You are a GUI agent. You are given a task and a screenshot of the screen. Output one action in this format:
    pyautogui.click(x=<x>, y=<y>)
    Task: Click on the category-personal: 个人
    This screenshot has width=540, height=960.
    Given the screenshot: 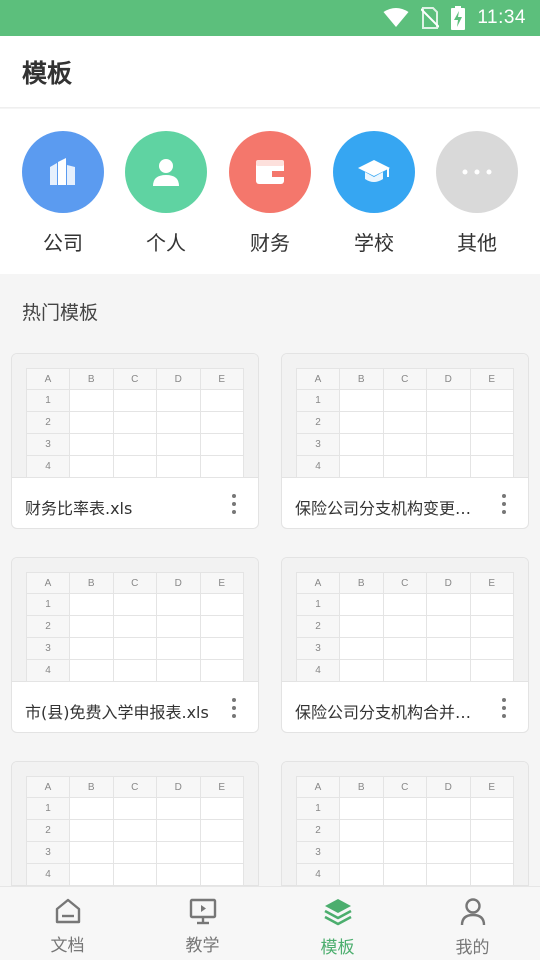 What is the action you would take?
    pyautogui.click(x=166, y=193)
    